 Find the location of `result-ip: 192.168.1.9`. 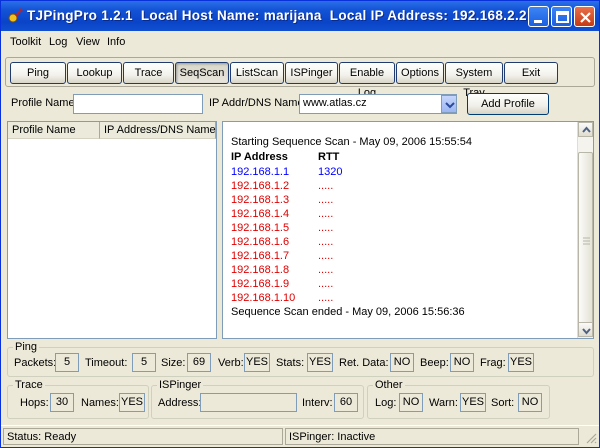

result-ip: 192.168.1.9 is located at coordinates (260, 284).